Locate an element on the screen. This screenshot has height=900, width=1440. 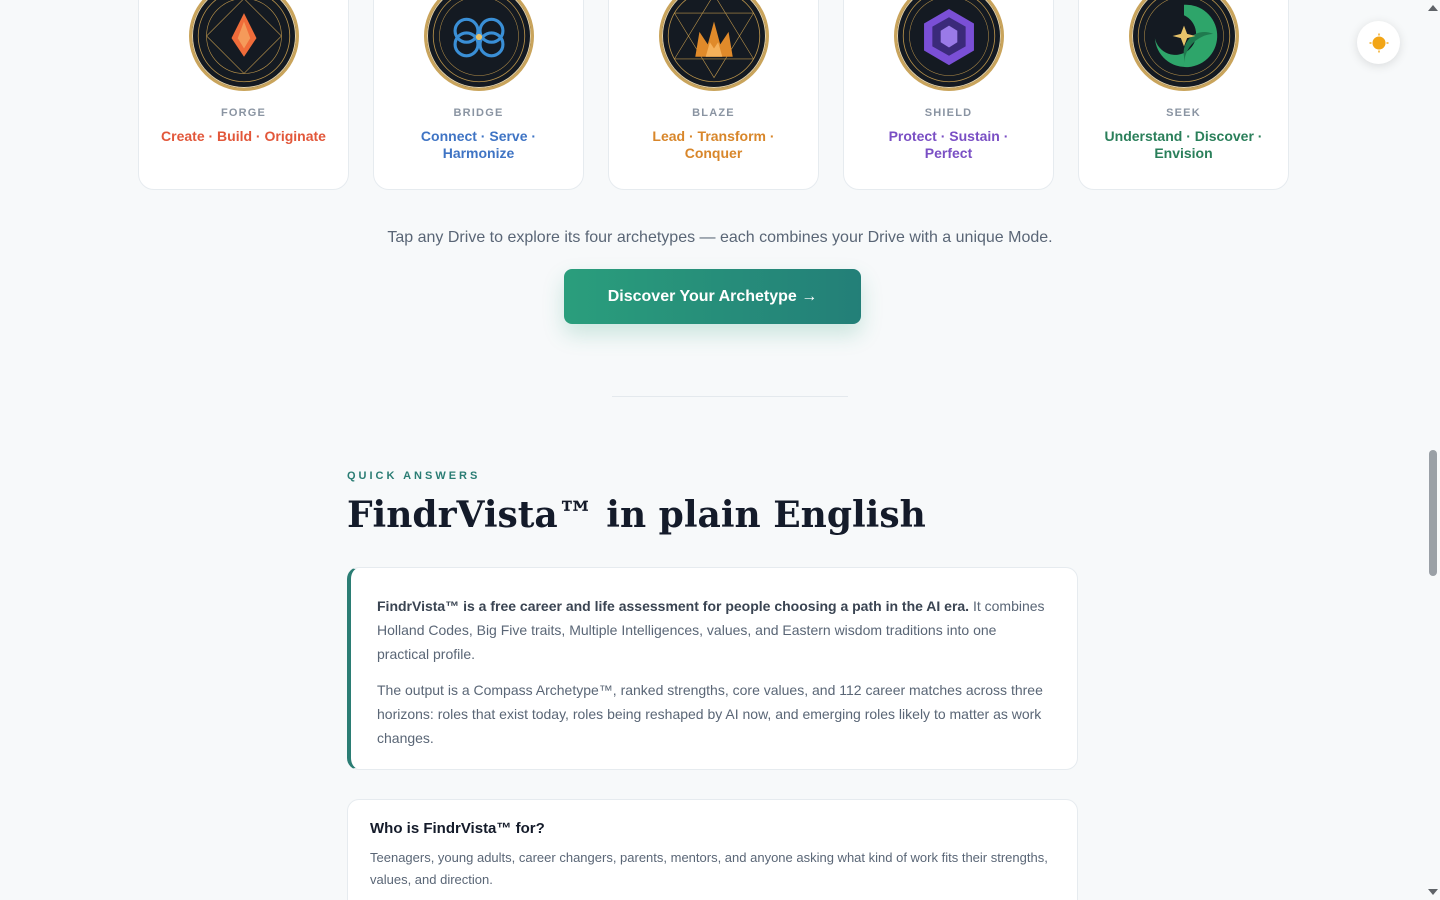
drive-name: SHIELD is located at coordinates (948, 113).